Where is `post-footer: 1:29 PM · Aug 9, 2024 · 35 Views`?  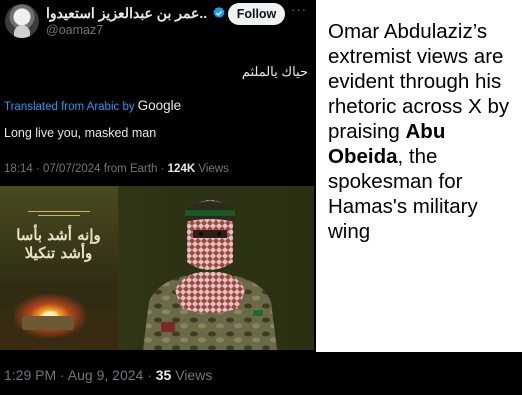
post-footer: 1:29 PM · Aug 9, 2024 · 35 Views is located at coordinates (108, 375).